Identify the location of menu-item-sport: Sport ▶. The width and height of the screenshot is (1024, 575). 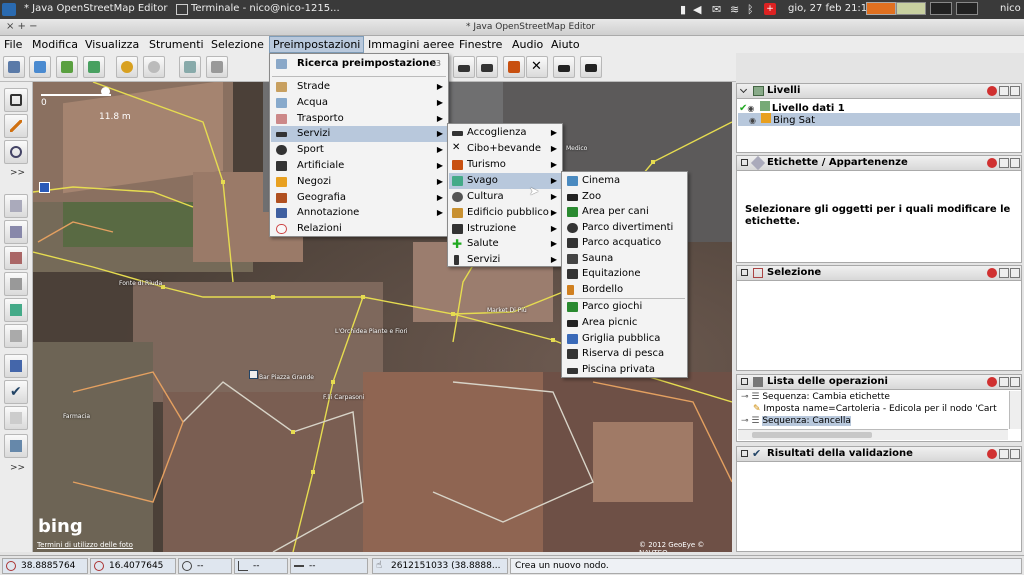
(359, 150).